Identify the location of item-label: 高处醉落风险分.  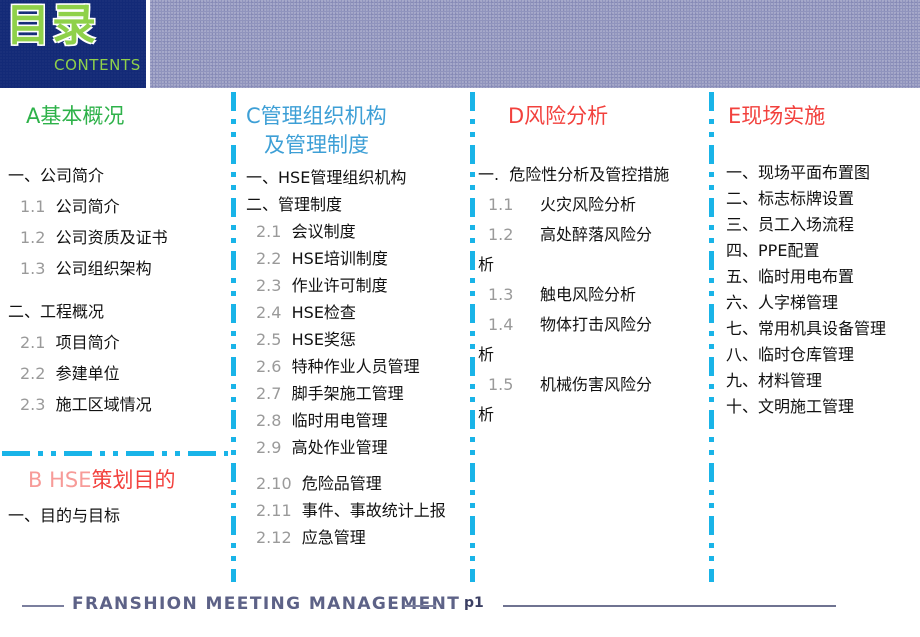
(596, 234).